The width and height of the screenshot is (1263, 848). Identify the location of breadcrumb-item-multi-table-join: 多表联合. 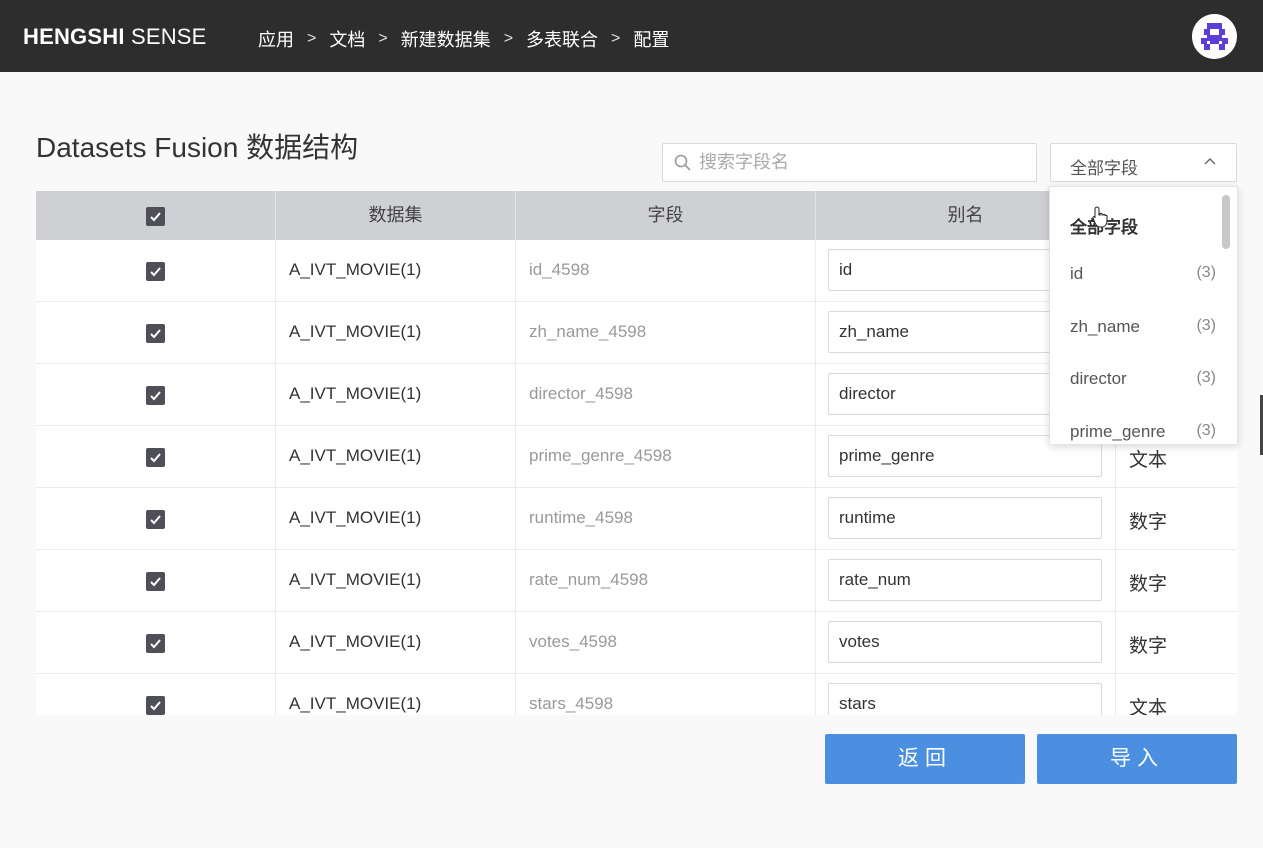
(562, 39).